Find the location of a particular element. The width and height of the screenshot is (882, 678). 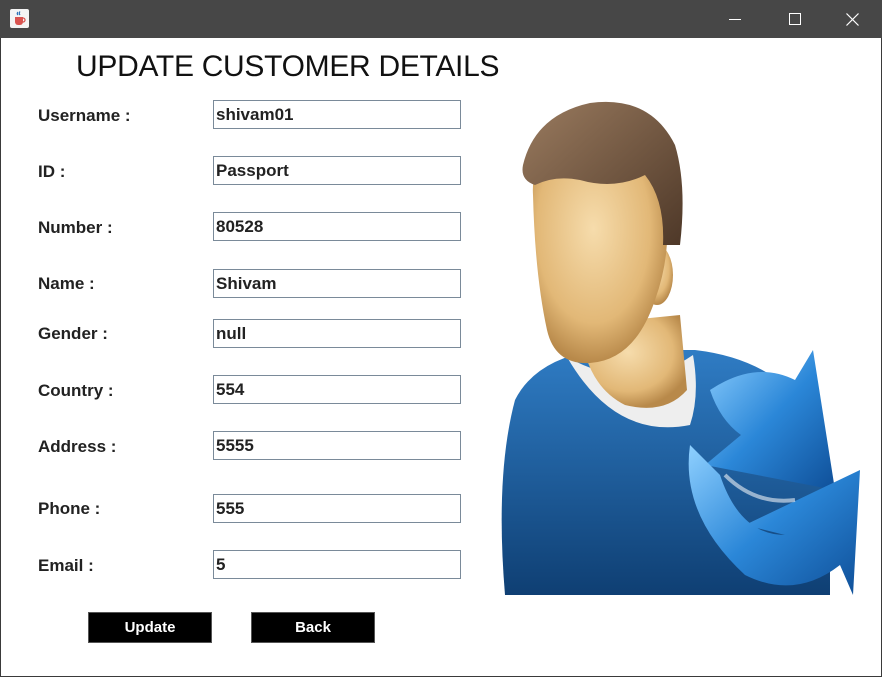

java-cup-icon is located at coordinates (19, 18).